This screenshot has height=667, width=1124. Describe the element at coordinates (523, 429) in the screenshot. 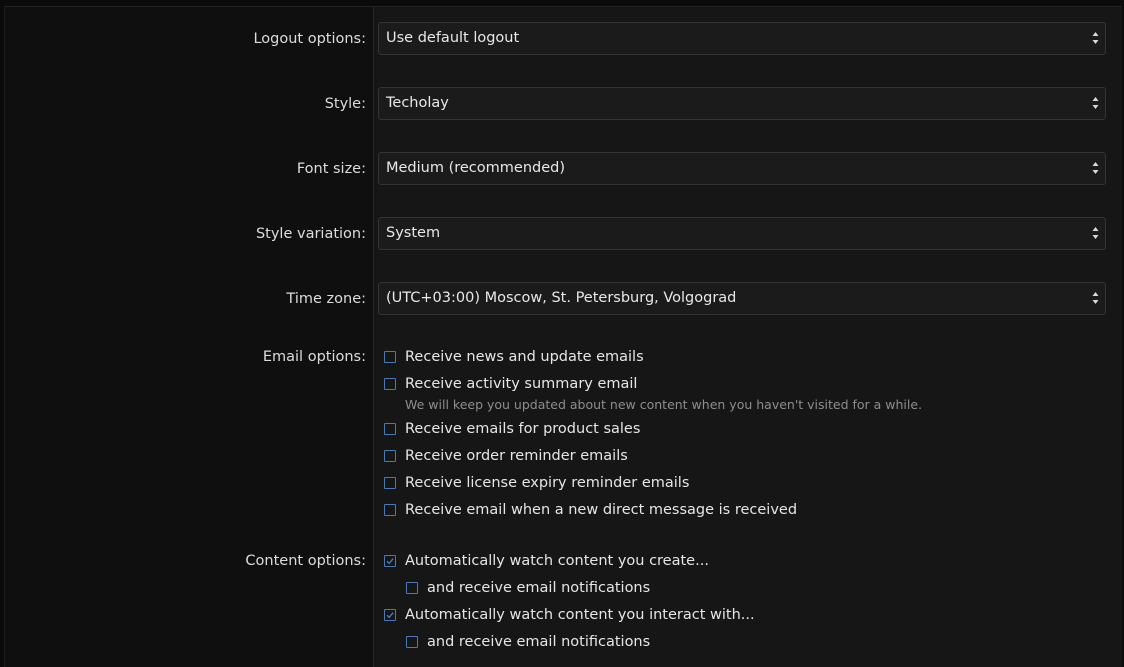

I see `checkbox-label: Receive emails for product sales` at that location.